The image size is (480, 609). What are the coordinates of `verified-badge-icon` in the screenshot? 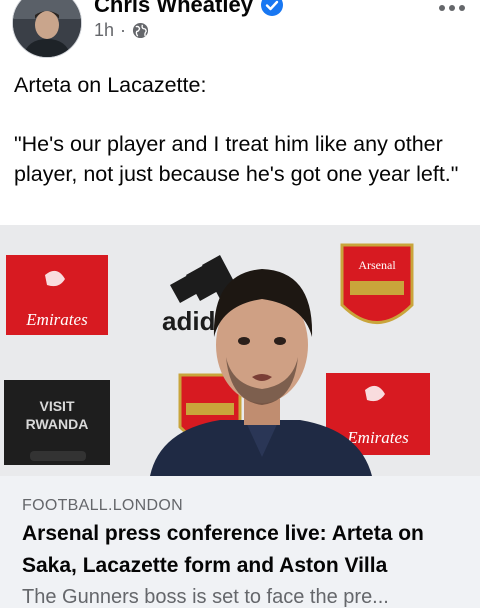 It's located at (271, 8).